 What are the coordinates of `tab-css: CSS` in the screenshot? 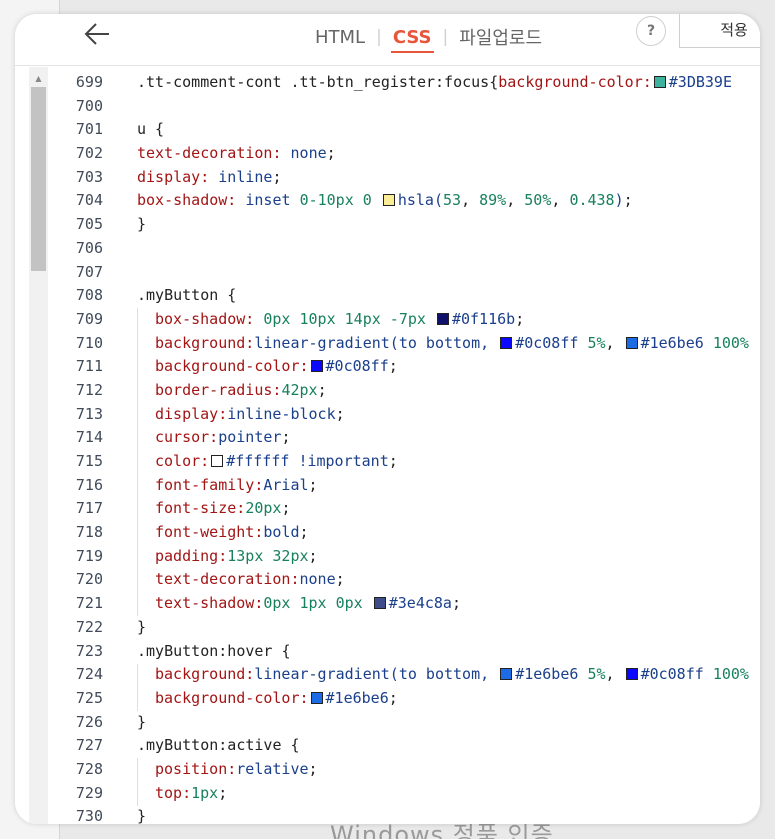 It's located at (412, 40).